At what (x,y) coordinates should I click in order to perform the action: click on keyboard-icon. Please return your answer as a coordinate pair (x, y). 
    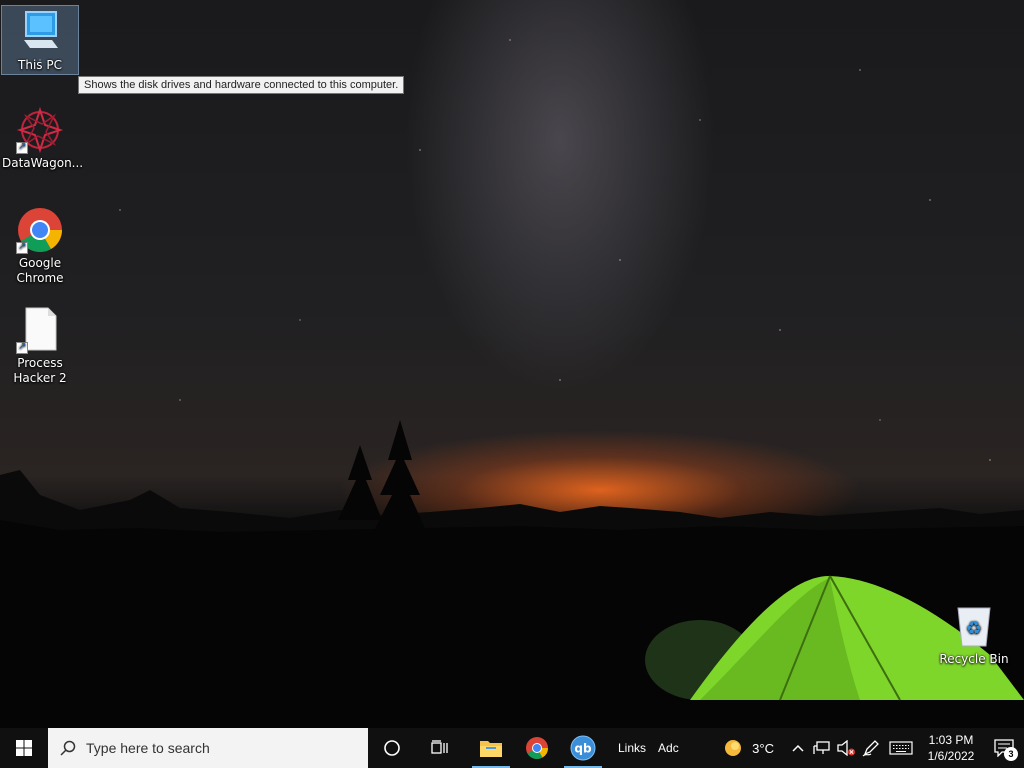
    Looking at the image, I should click on (901, 748).